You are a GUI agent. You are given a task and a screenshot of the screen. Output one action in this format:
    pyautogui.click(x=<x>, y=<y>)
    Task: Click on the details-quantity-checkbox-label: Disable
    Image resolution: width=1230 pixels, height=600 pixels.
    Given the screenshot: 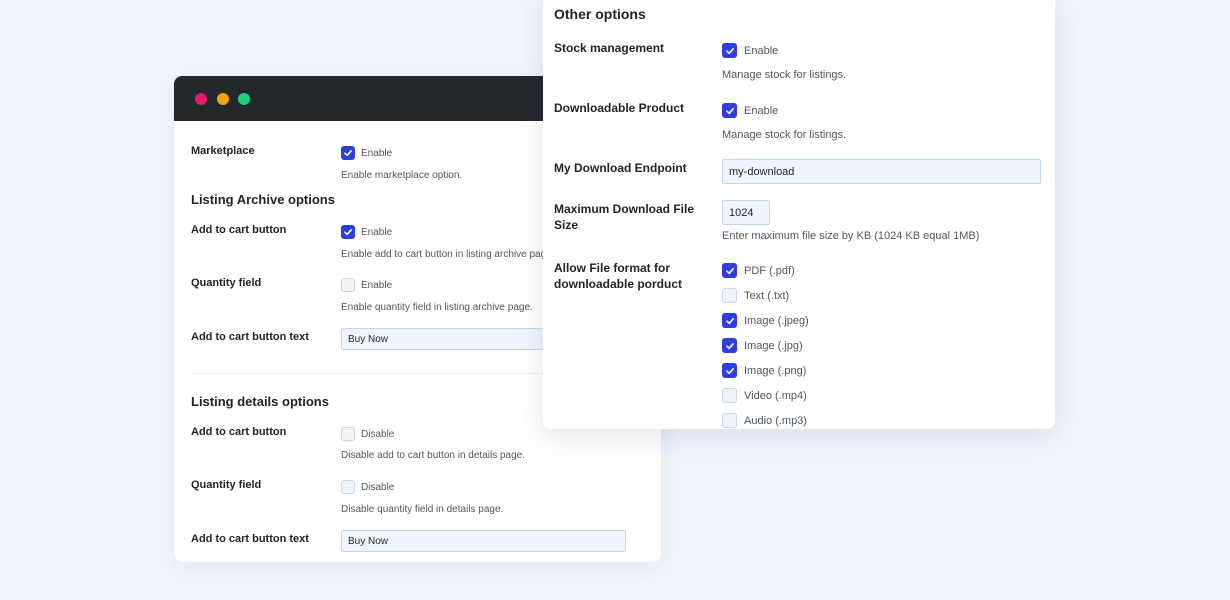 What is the action you would take?
    pyautogui.click(x=378, y=487)
    